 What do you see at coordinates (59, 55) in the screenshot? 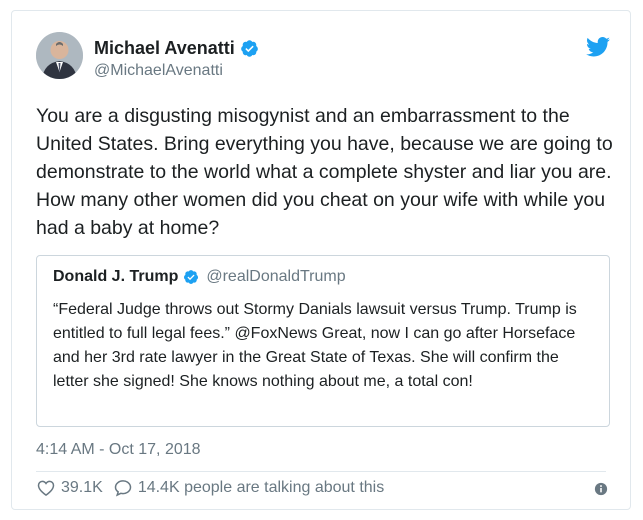
I see `avatar` at bounding box center [59, 55].